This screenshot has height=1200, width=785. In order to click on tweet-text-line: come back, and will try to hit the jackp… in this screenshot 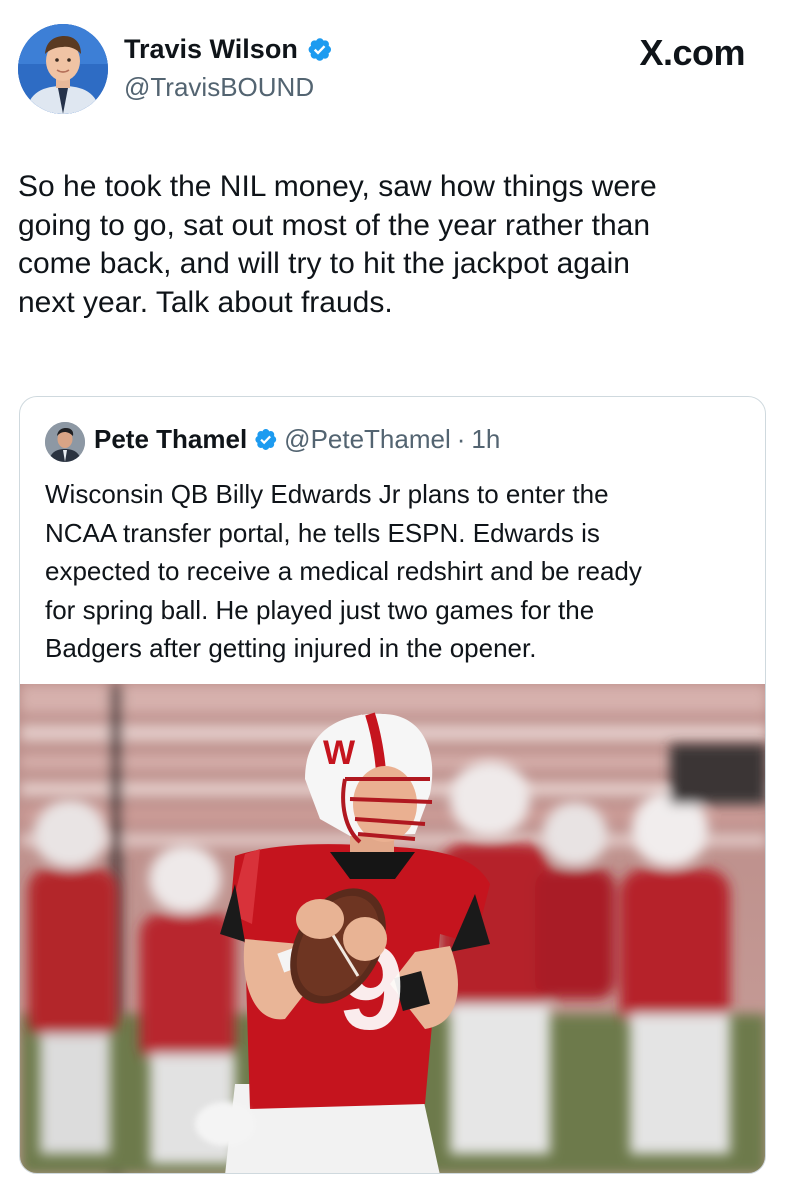, I will do `click(324, 263)`.